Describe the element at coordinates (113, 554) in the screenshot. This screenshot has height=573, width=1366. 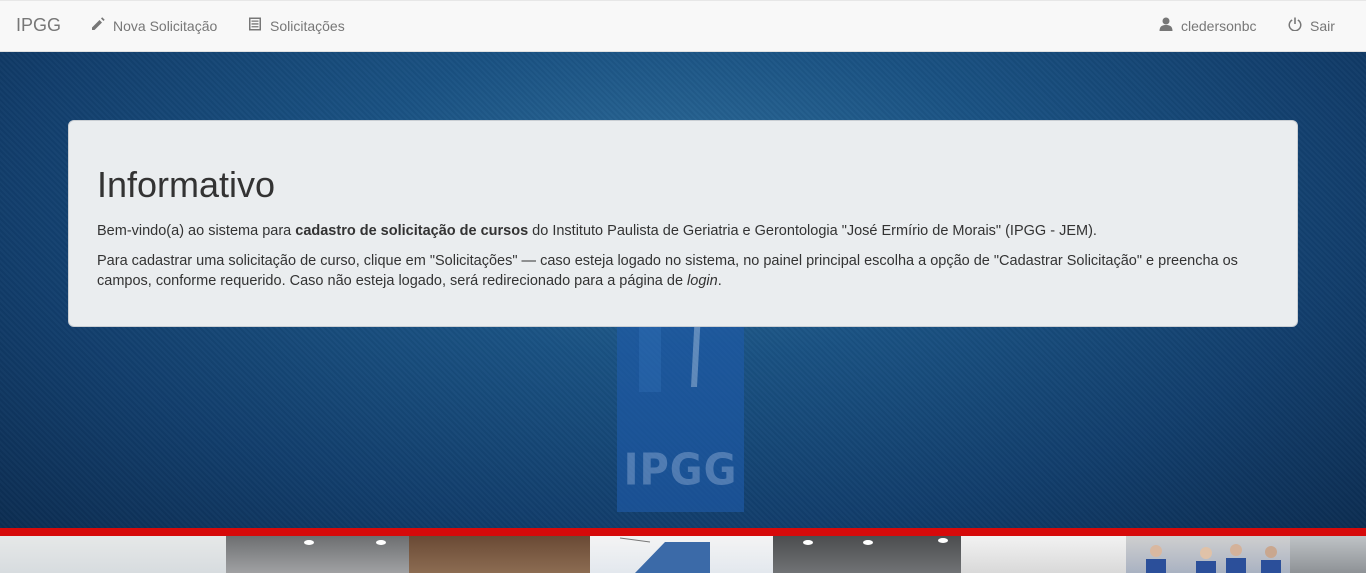
I see `photo-hall-decor` at that location.